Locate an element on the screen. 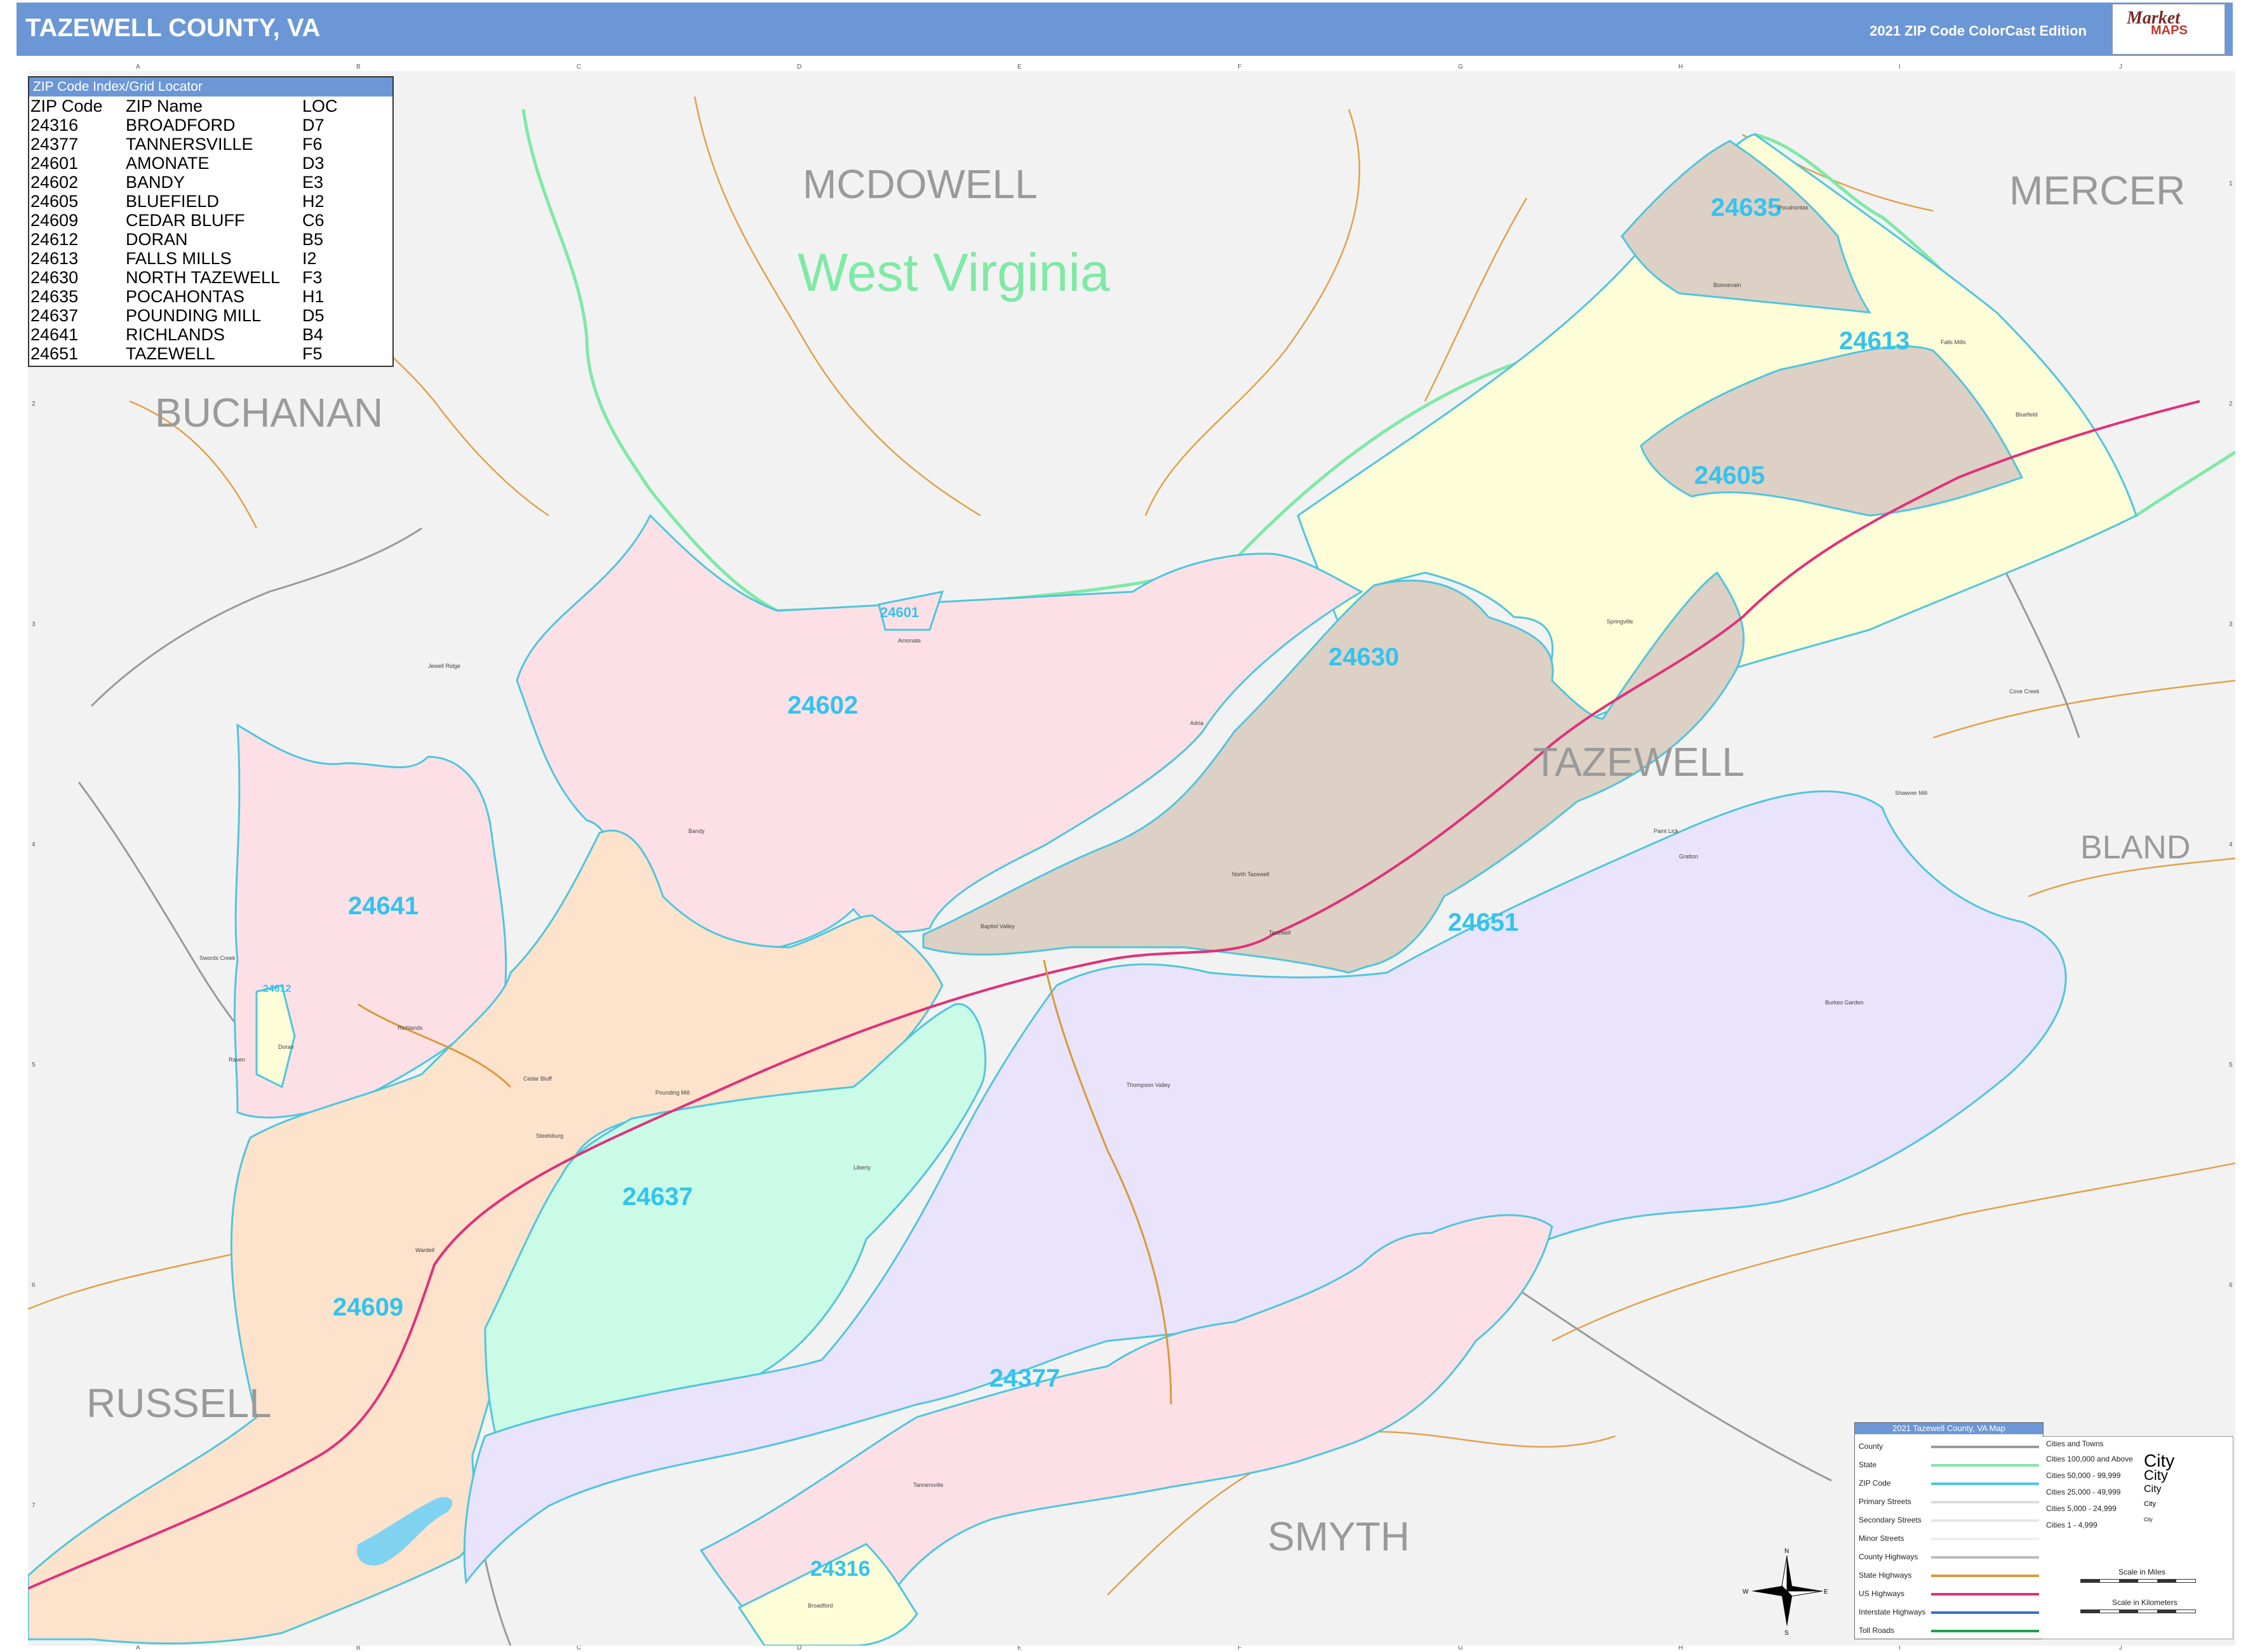 The width and height of the screenshot is (2248, 1652). zip-code-cell: 24635 is located at coordinates (55, 296).